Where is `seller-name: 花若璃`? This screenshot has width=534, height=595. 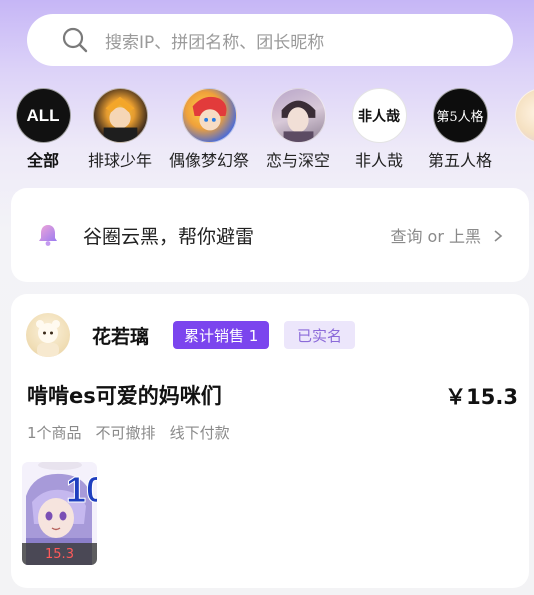
seller-name: 花若璃 is located at coordinates (120, 335).